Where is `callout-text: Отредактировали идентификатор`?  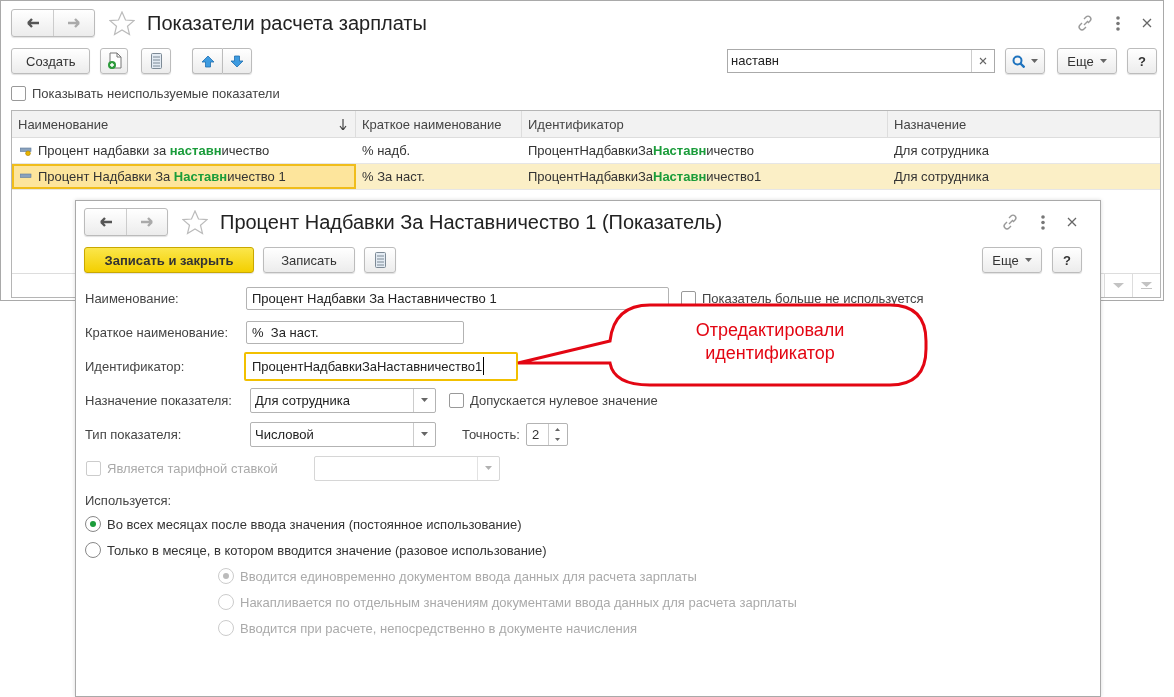 callout-text: Отредактировали идентификатор is located at coordinates (770, 342).